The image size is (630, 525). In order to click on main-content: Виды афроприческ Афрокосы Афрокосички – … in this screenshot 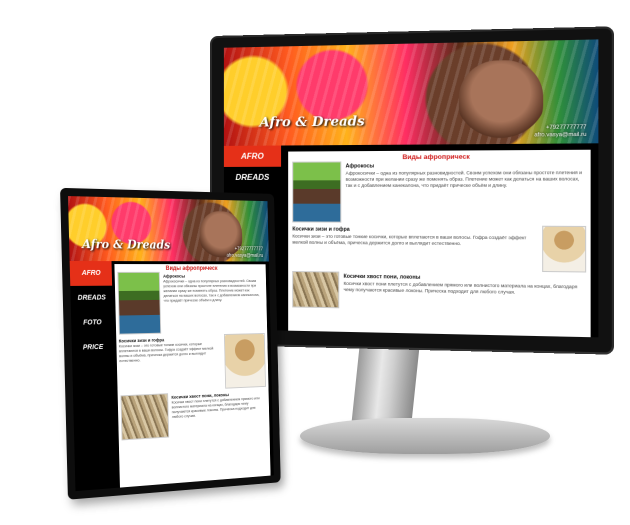, I will do `click(192, 376)`.